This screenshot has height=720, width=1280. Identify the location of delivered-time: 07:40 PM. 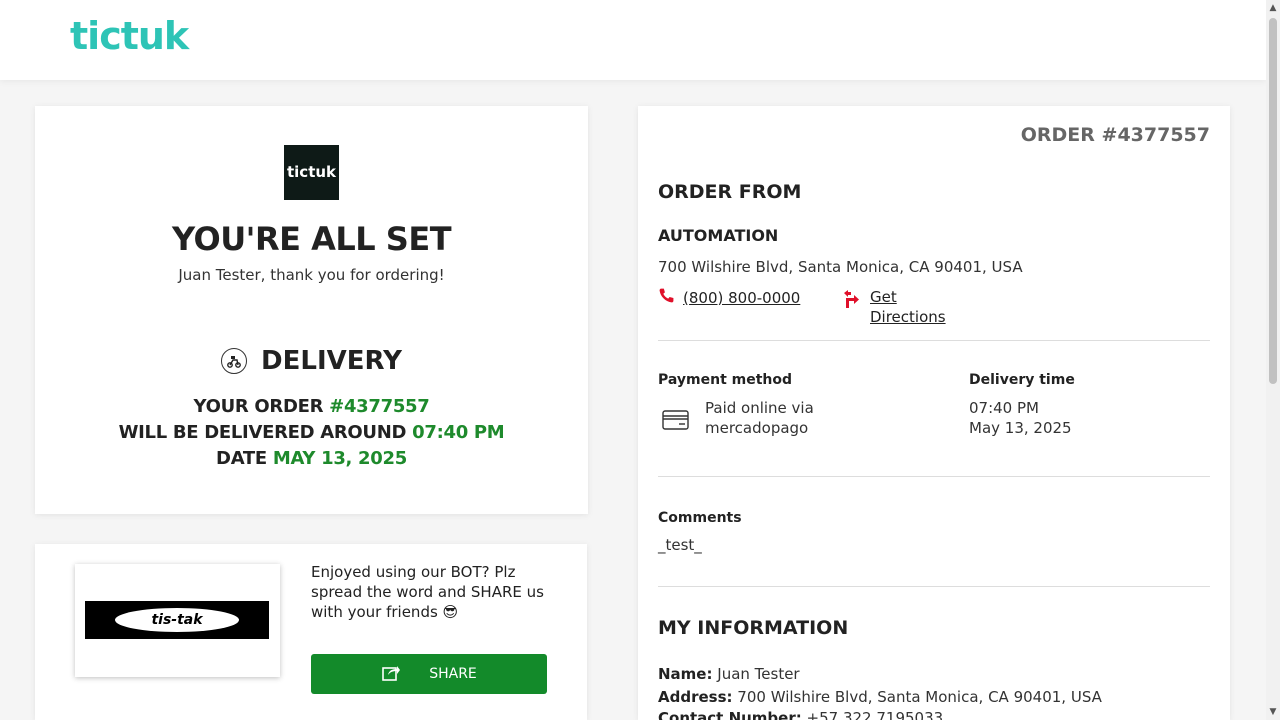
(458, 432).